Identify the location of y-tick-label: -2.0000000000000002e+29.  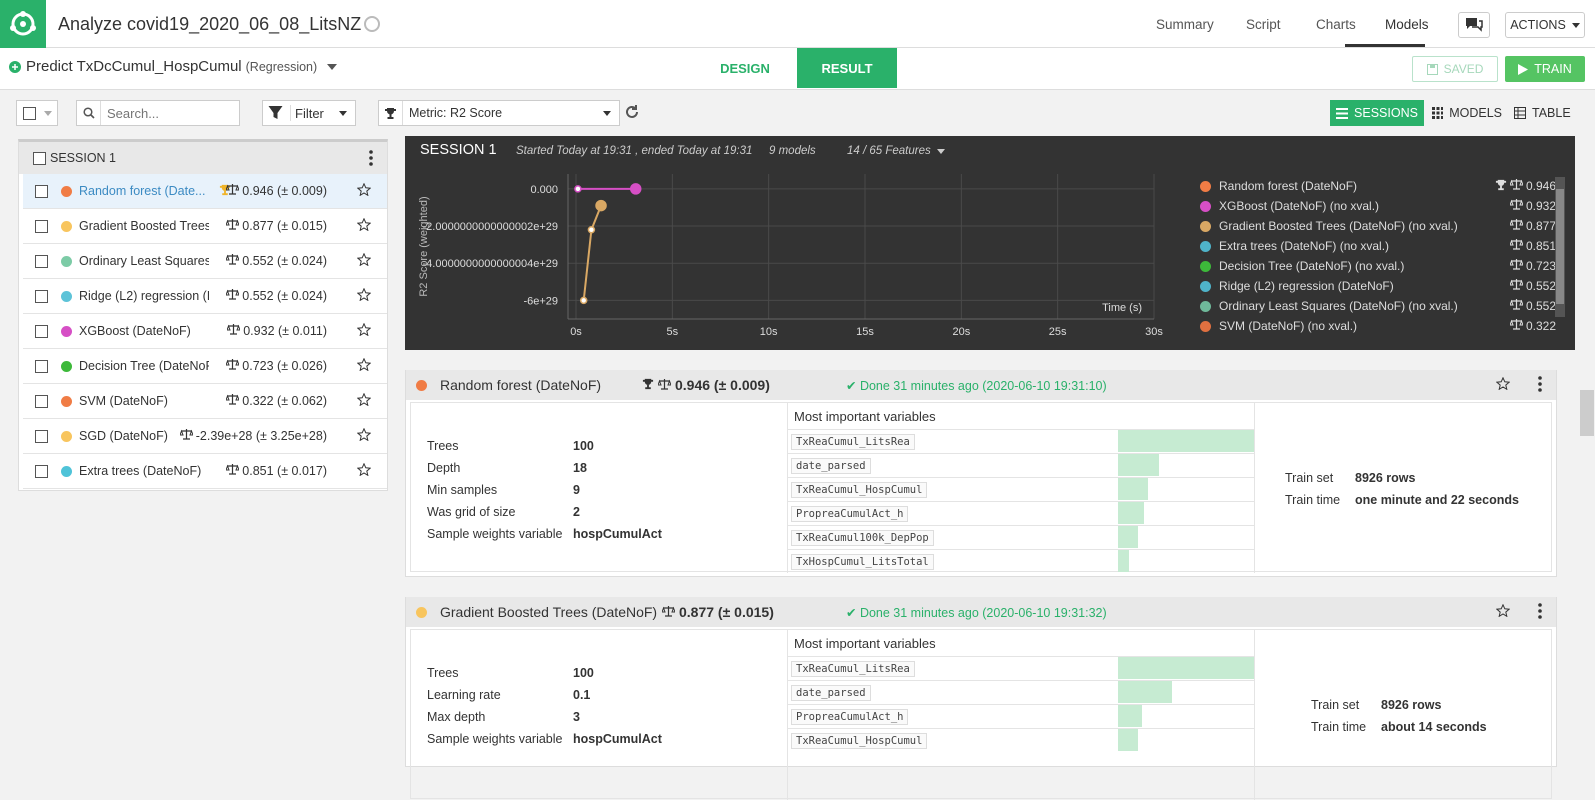
(491, 227).